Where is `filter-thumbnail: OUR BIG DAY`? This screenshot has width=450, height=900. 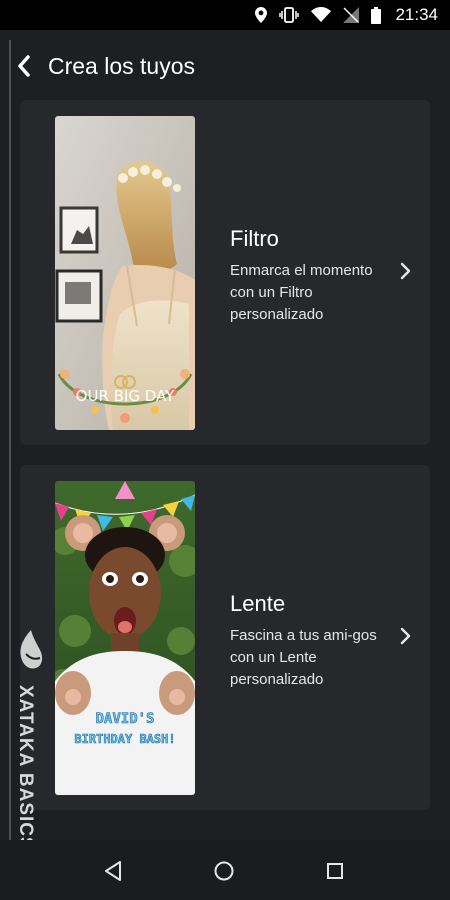
filter-thumbnail: OUR BIG DAY is located at coordinates (125, 273).